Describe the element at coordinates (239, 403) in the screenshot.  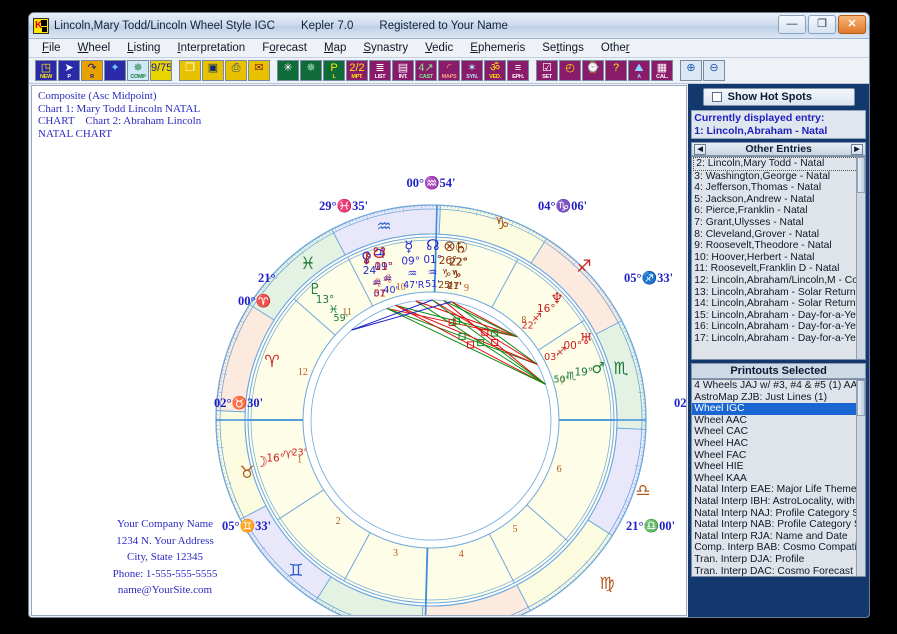
I see `cusp-label-ascendant: 02°♉30'` at that location.